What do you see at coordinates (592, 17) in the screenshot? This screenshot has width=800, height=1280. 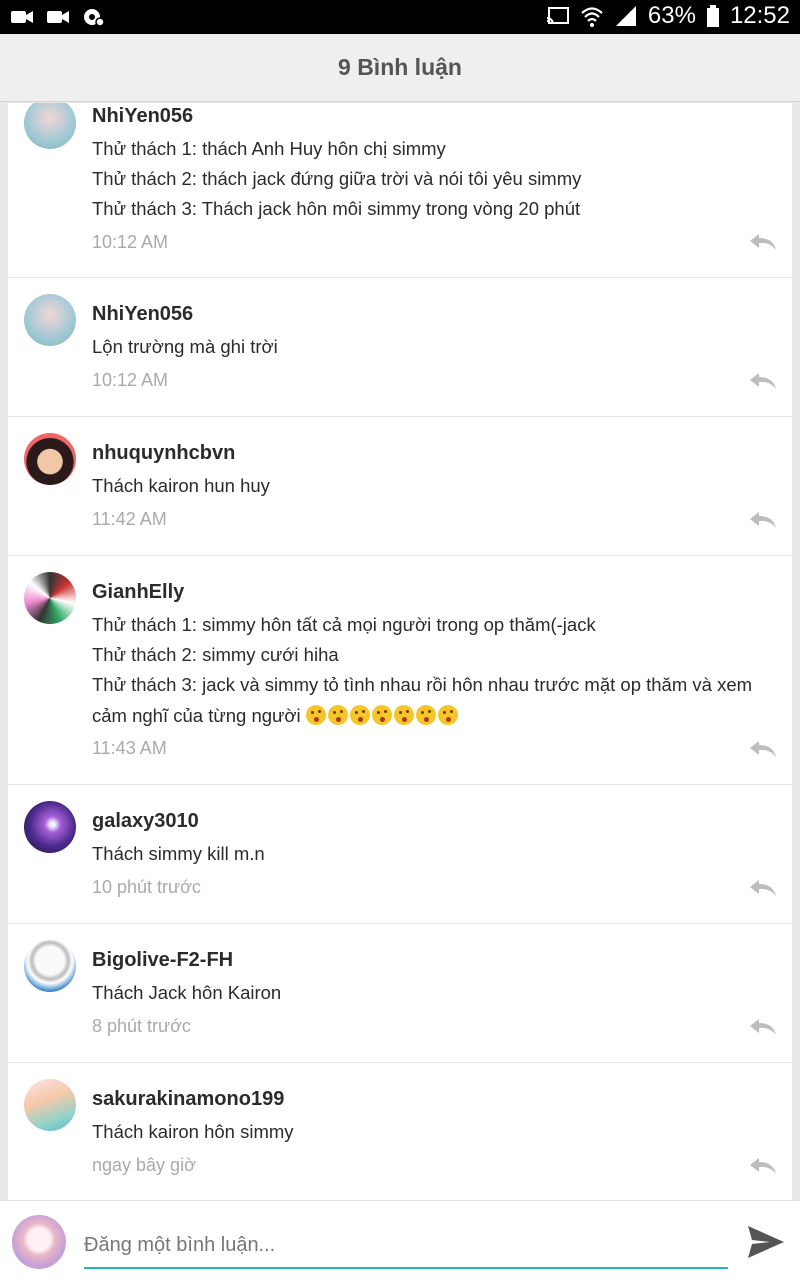 I see `wifi-icon` at bounding box center [592, 17].